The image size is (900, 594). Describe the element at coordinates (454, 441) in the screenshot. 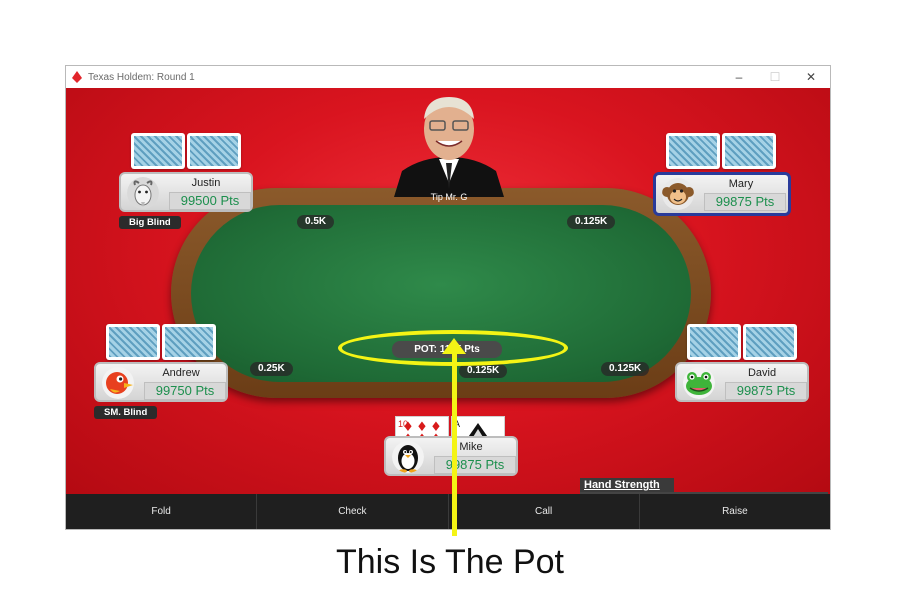

I see `annotation-arrow-shaft` at that location.